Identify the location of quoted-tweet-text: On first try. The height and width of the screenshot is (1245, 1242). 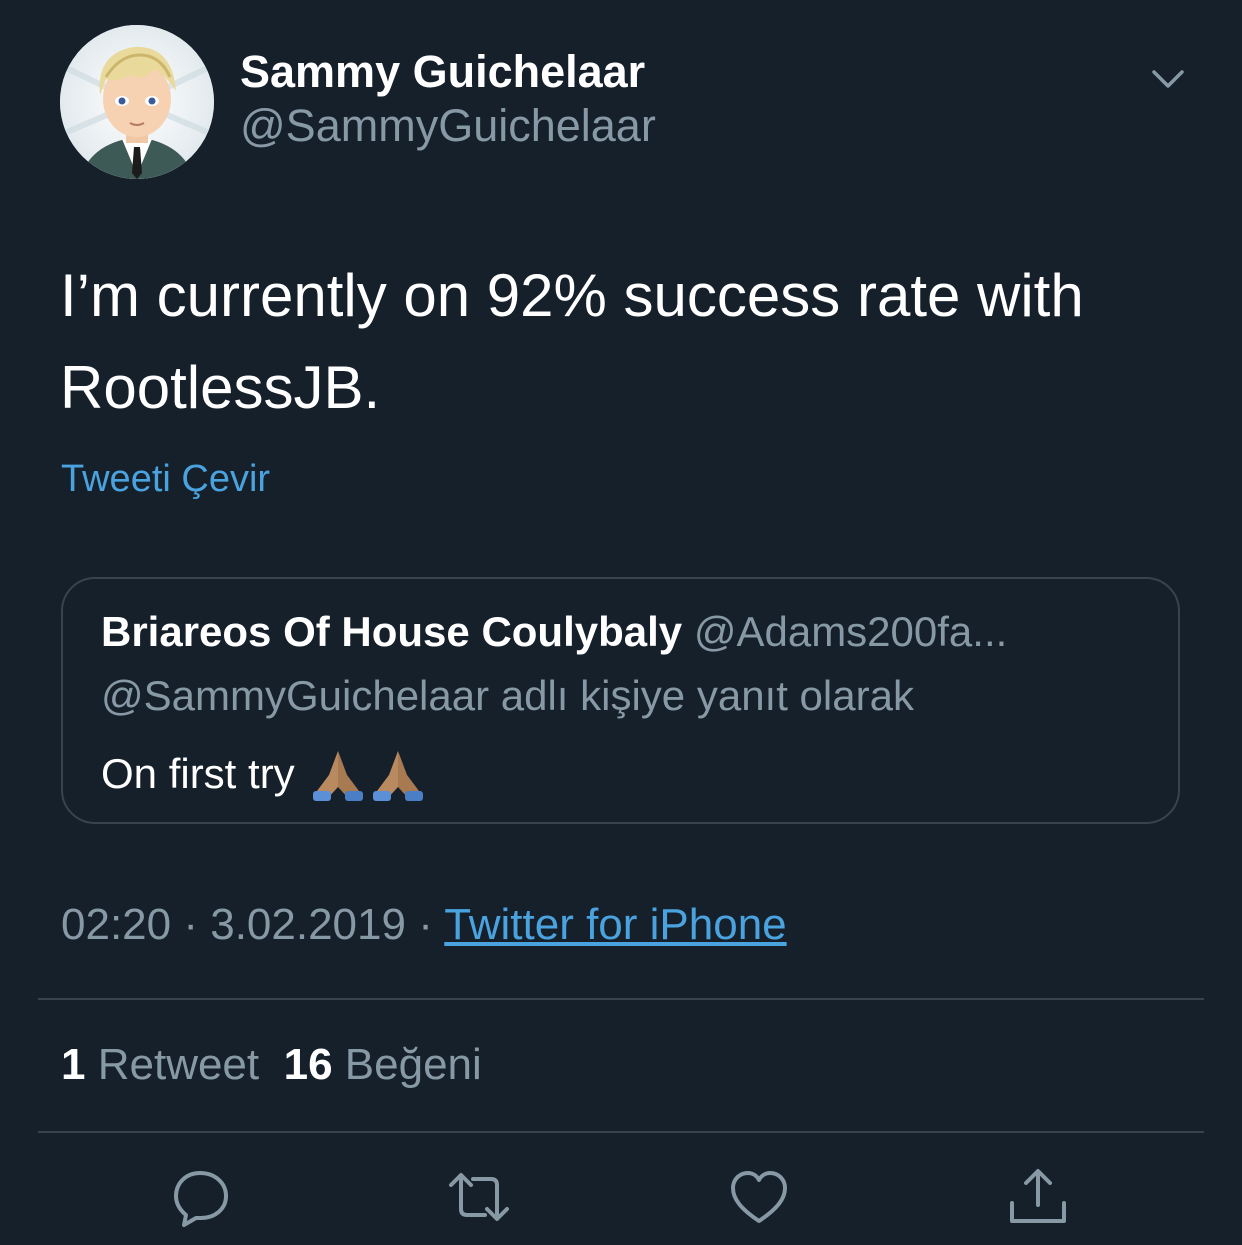
(198, 773).